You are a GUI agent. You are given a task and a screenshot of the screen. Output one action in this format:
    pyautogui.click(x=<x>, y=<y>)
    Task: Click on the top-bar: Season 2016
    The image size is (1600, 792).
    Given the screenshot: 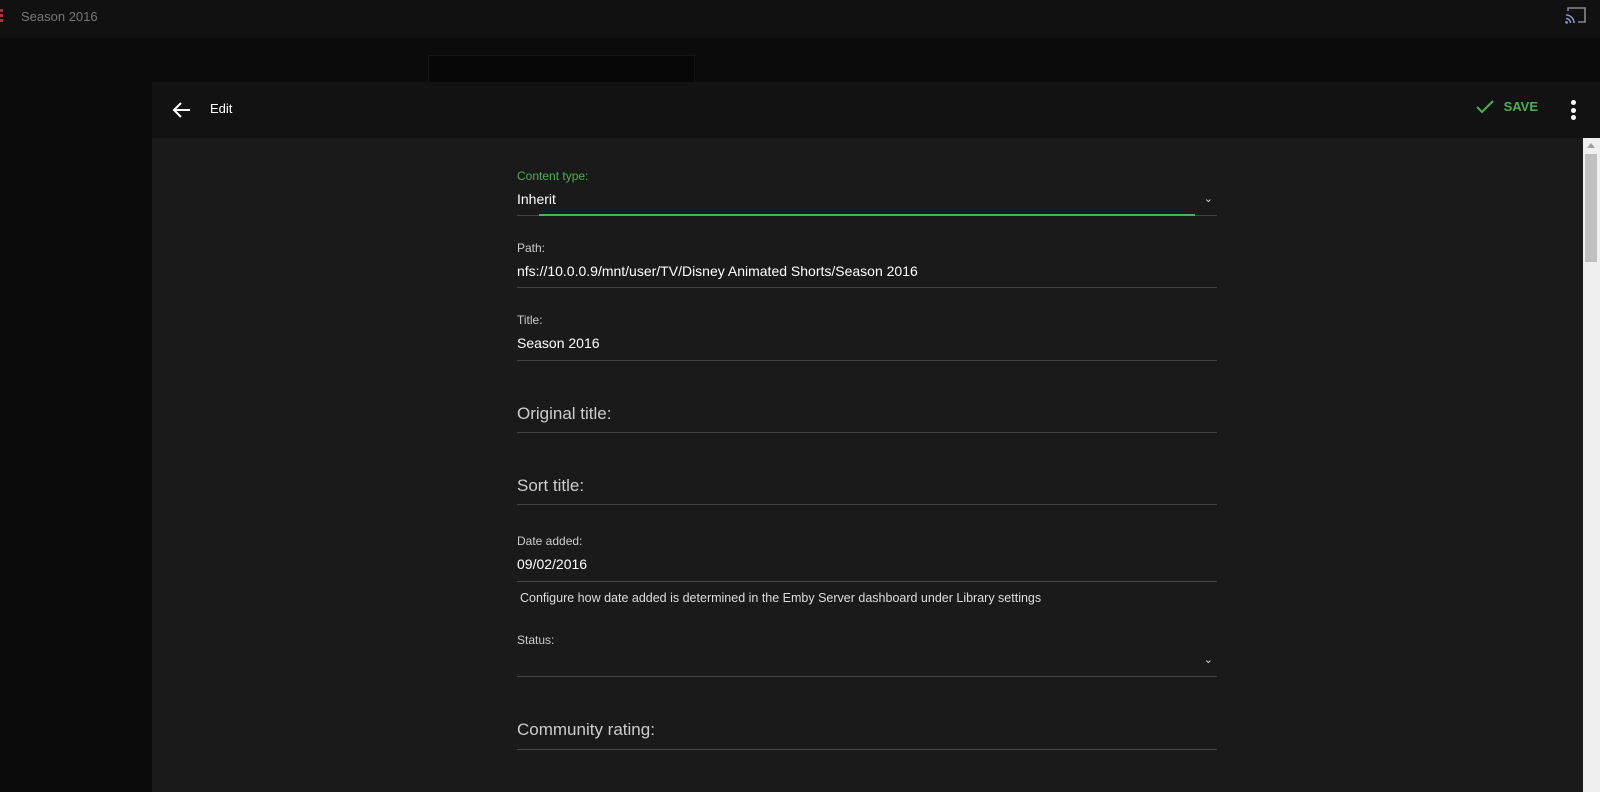 What is the action you would take?
    pyautogui.click(x=800, y=19)
    